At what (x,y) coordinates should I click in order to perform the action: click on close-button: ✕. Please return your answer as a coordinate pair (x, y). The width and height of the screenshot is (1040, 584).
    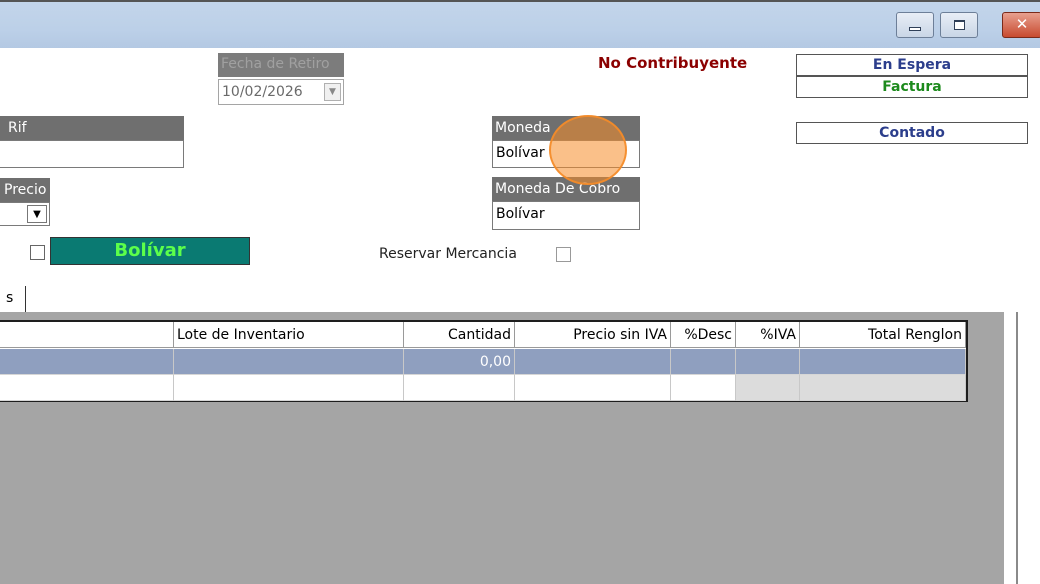
    Looking at the image, I should click on (1021, 25).